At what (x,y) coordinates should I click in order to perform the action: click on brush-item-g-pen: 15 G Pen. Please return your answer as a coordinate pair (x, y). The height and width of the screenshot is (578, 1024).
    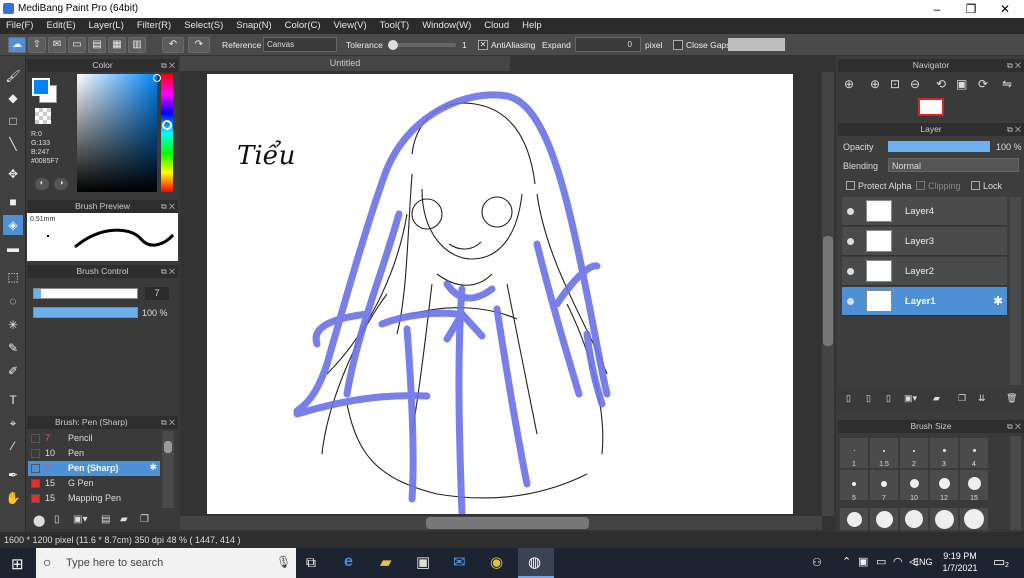
    Looking at the image, I should click on (94, 483).